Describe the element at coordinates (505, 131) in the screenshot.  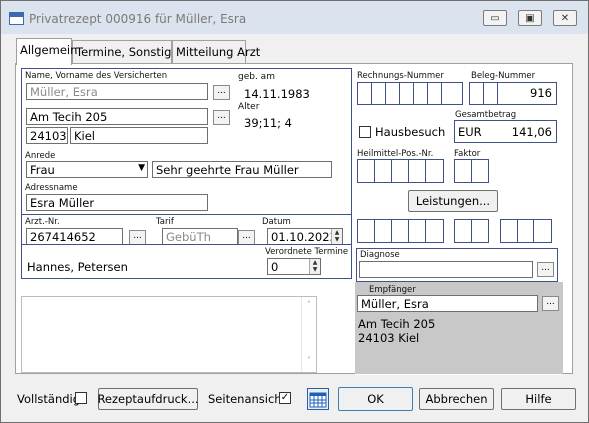
I see `total-field: EUR 141,06` at that location.